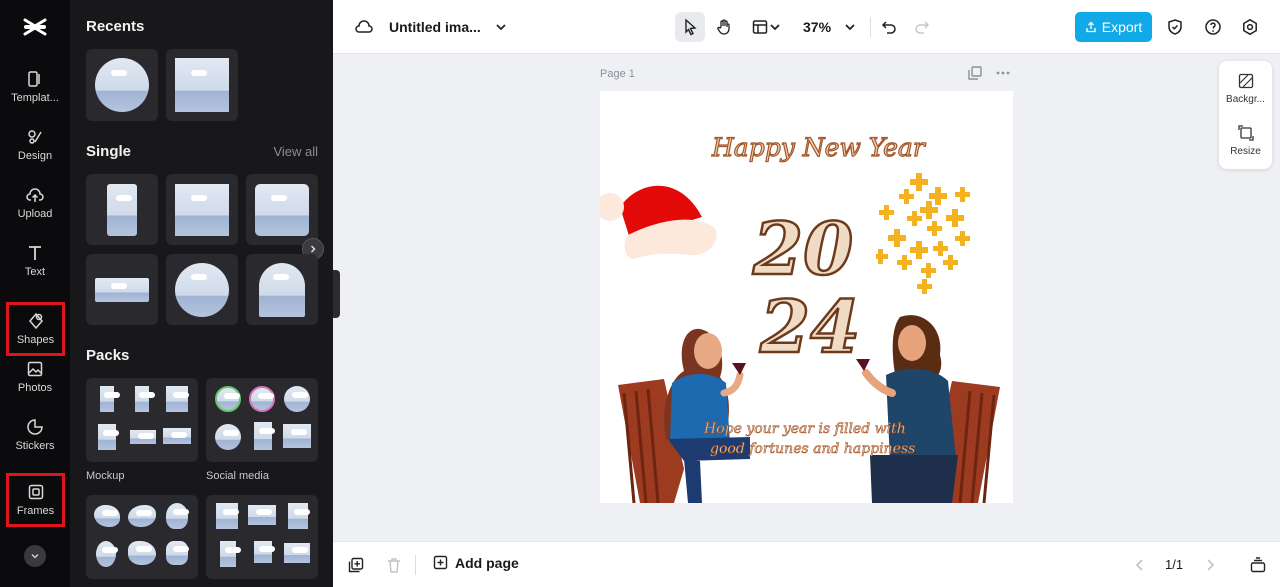 The image size is (1280, 587). What do you see at coordinates (313, 249) in the screenshot?
I see `chevron-right-icon` at bounding box center [313, 249].